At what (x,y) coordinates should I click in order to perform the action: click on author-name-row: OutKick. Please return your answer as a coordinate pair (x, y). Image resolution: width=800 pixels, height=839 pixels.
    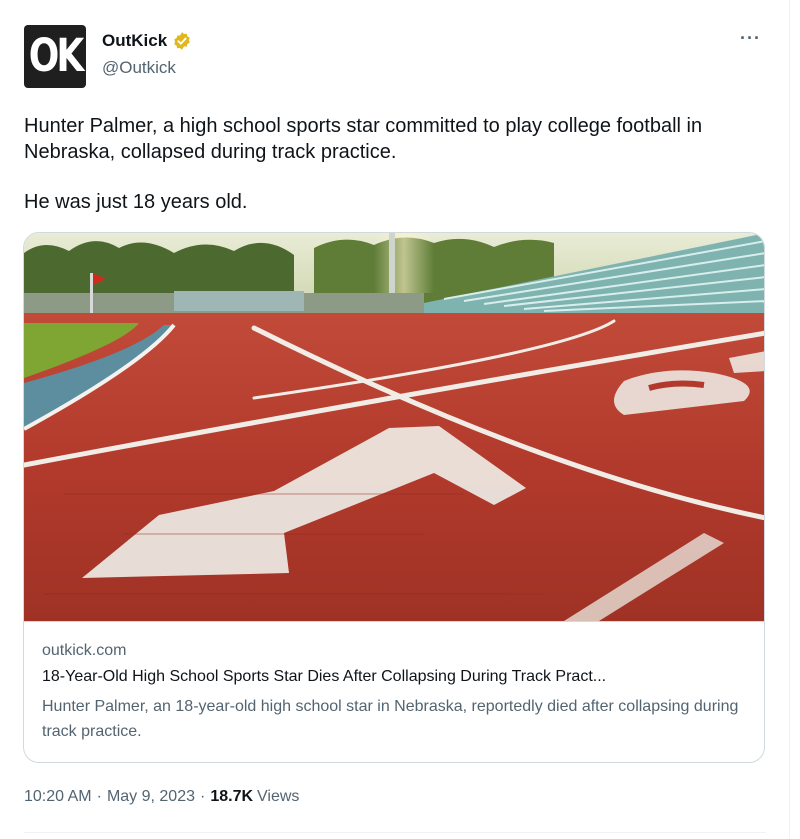
    Looking at the image, I should click on (147, 41).